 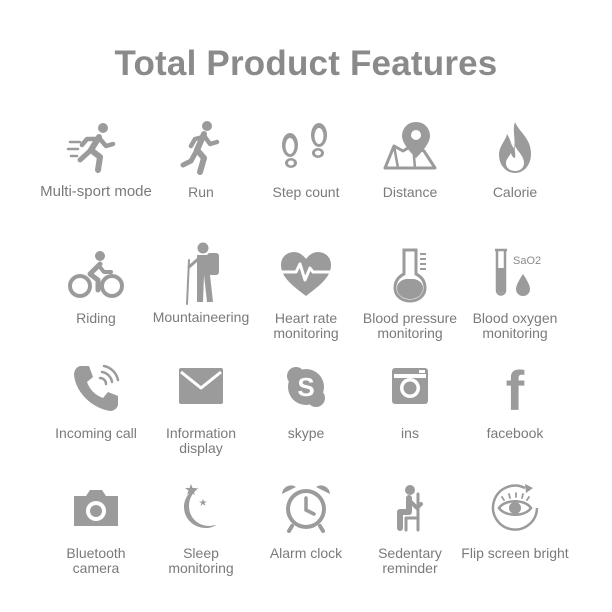 What do you see at coordinates (304, 145) in the screenshot?
I see `footprints-icon` at bounding box center [304, 145].